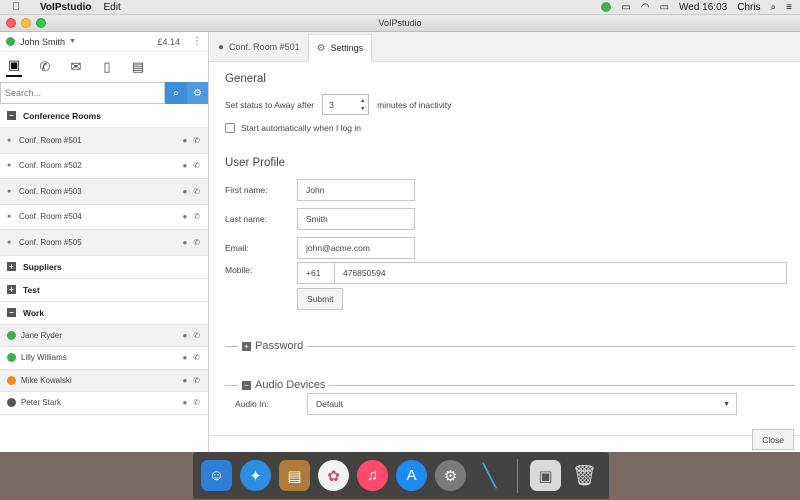  I want to click on chevron-down-icon: ▼, so click(72, 41).